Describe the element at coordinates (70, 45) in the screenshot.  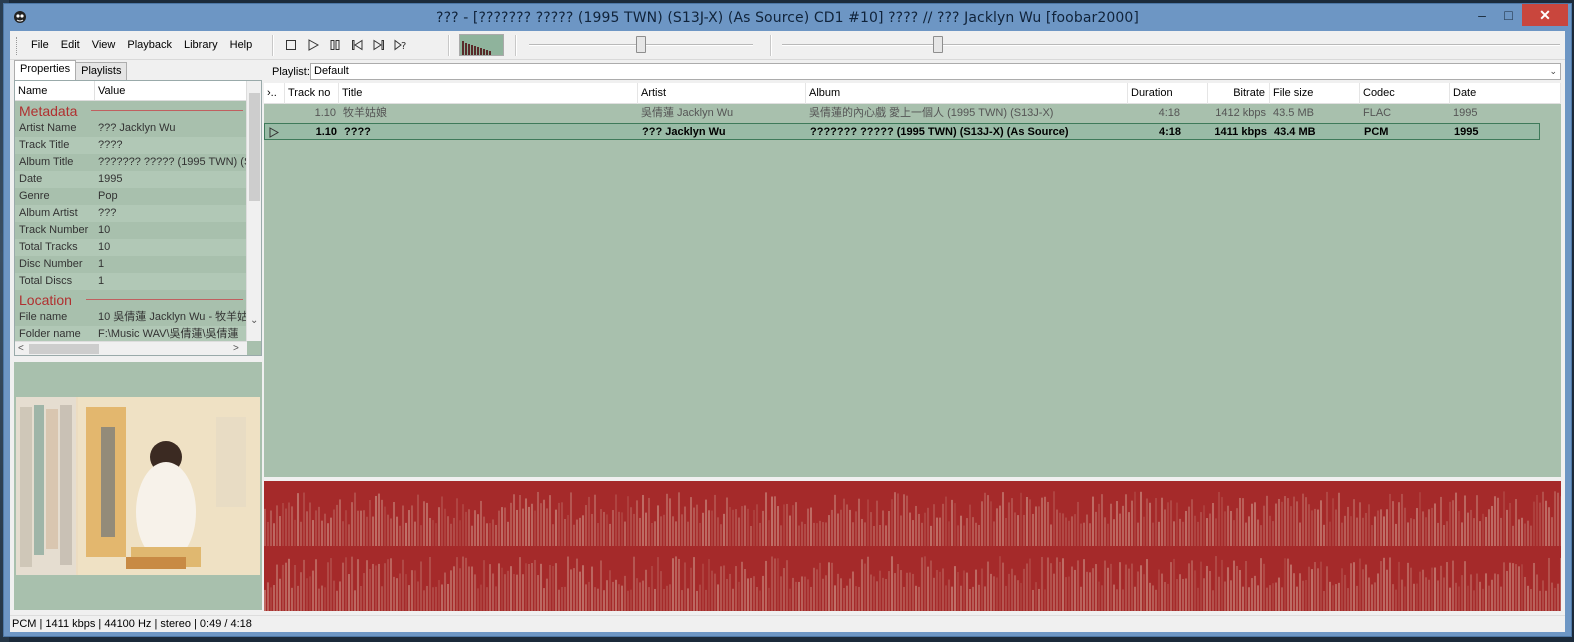
I see `menu-edit: Edit` at that location.